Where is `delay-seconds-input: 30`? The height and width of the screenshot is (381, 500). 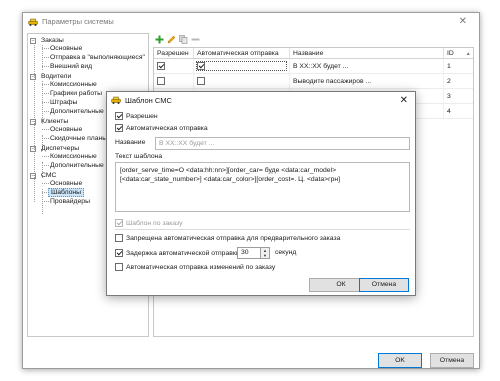 delay-seconds-input: 30 is located at coordinates (249, 253).